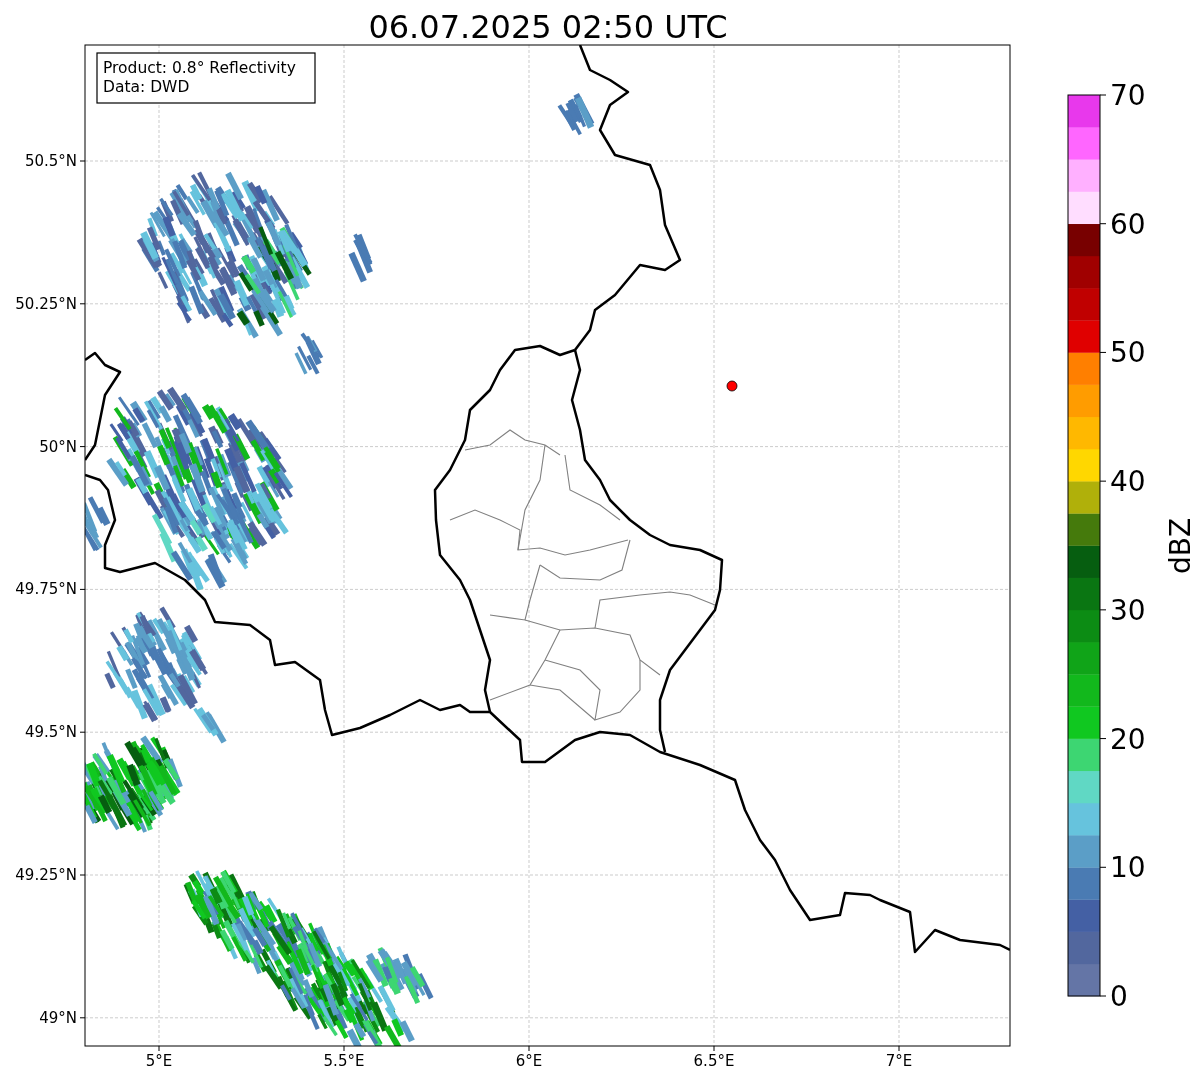 This screenshot has width=1202, height=1081. Describe the element at coordinates (58, 1017) in the screenshot. I see `latitude-label: 49°N` at that location.